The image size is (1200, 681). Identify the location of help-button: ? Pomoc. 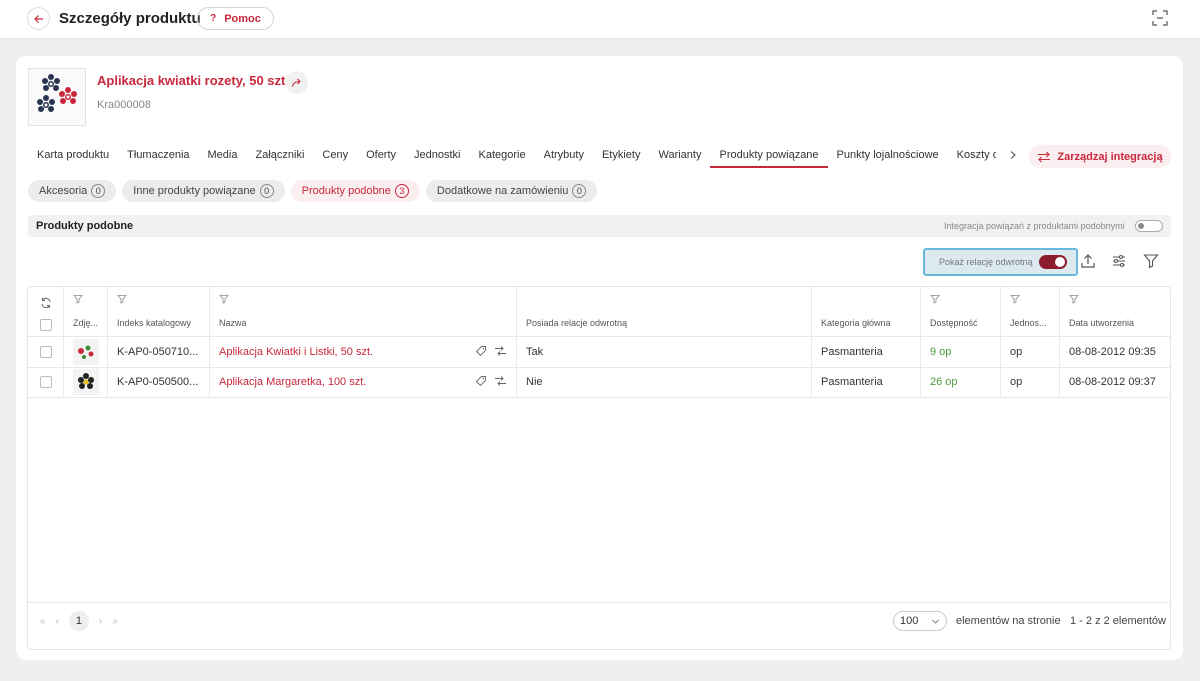
(235, 18).